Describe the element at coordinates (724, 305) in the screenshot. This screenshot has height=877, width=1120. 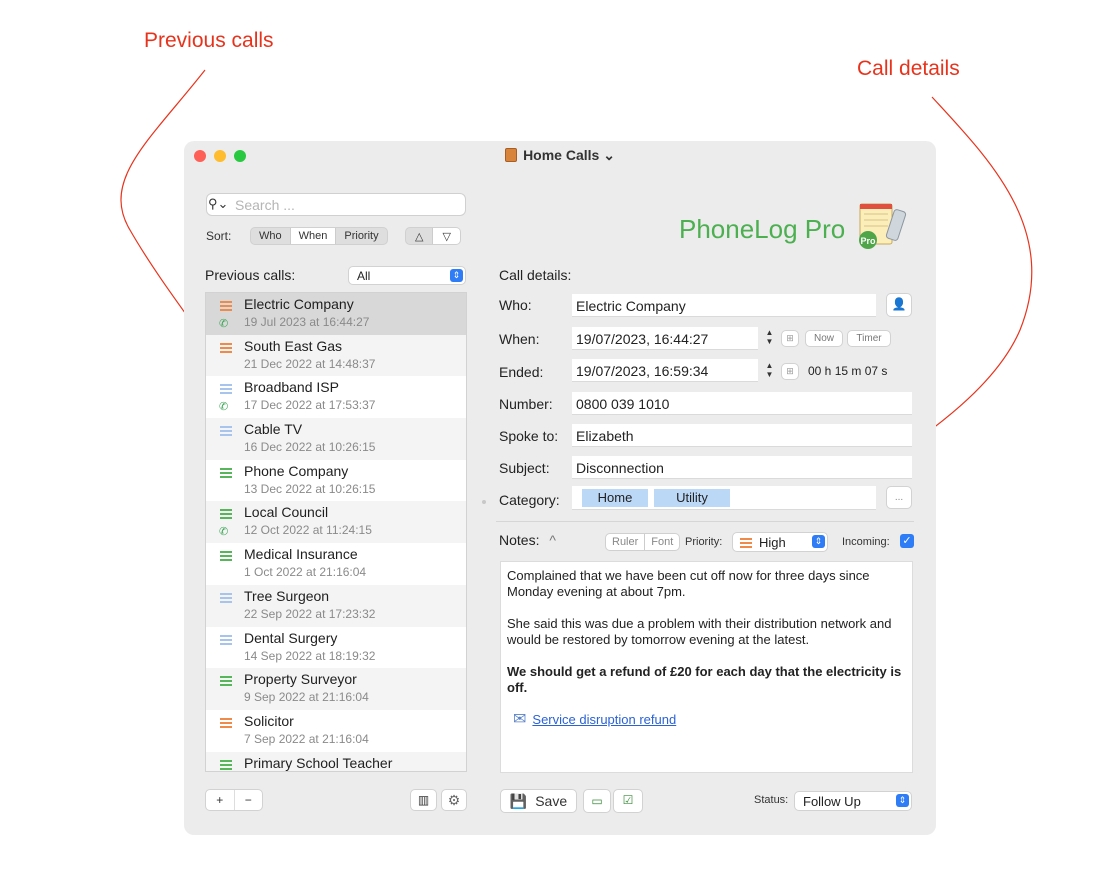
I see `who-field: Electric Company` at that location.